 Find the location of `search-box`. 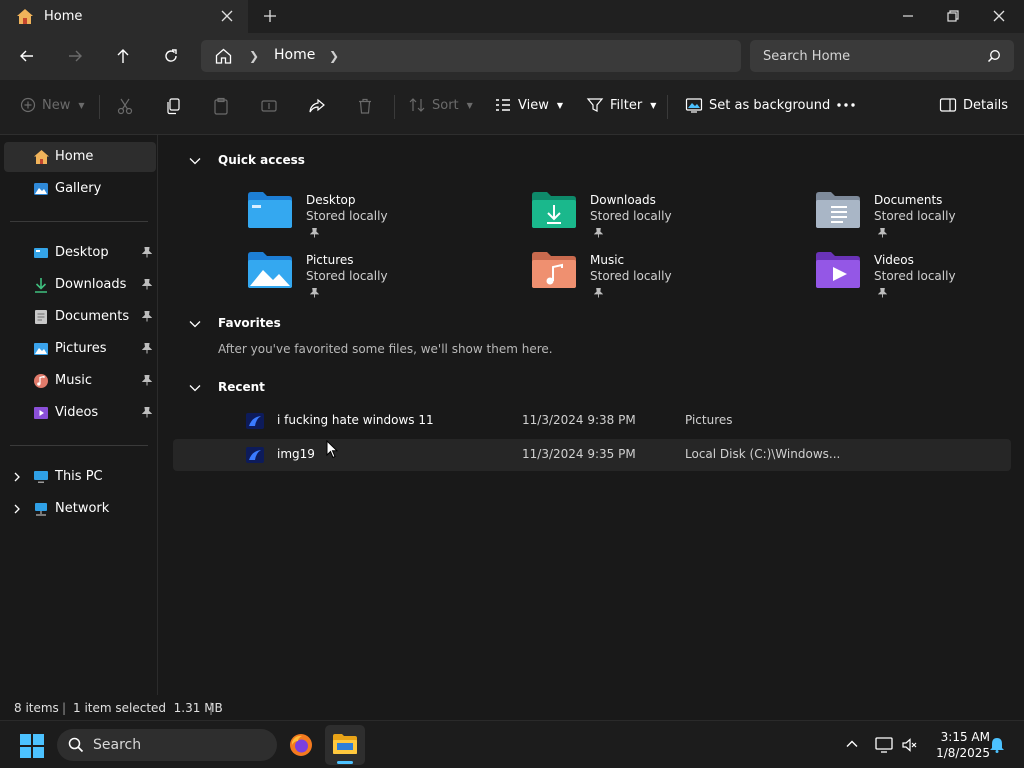

search-box is located at coordinates (882, 56).